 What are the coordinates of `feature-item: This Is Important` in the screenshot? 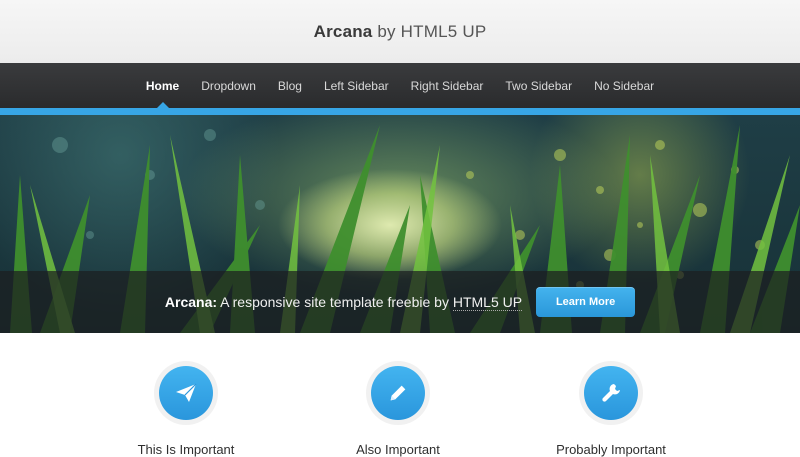 It's located at (186, 409).